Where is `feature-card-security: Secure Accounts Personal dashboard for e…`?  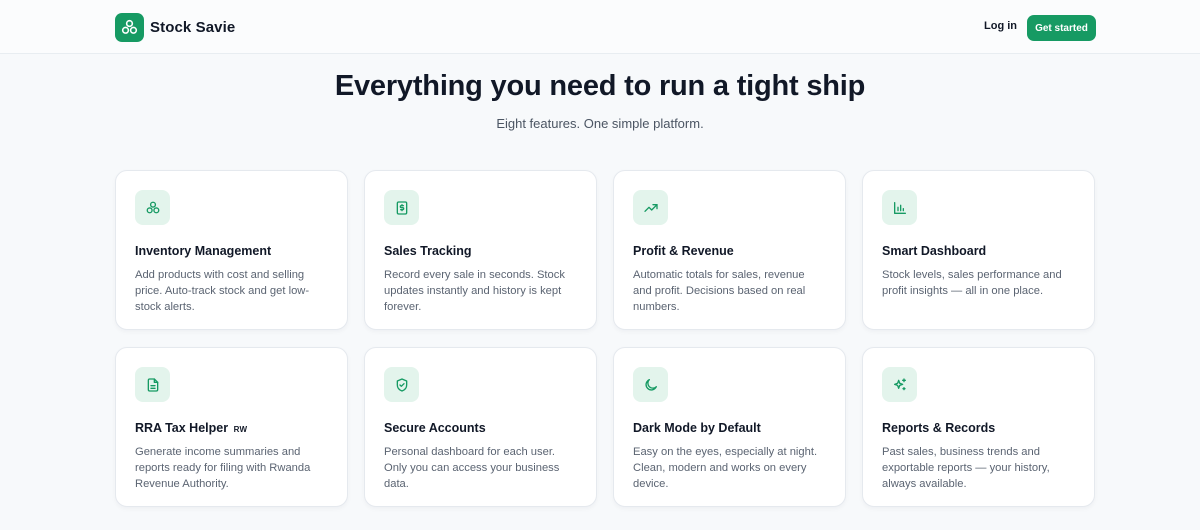 feature-card-security: Secure Accounts Personal dashboard for e… is located at coordinates (480, 427).